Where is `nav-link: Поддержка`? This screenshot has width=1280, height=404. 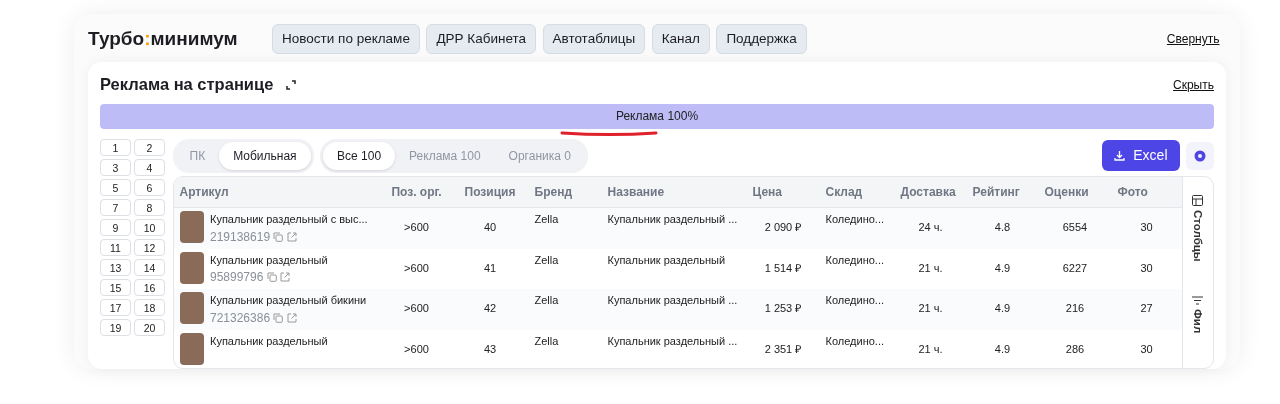 nav-link: Поддержка is located at coordinates (761, 39).